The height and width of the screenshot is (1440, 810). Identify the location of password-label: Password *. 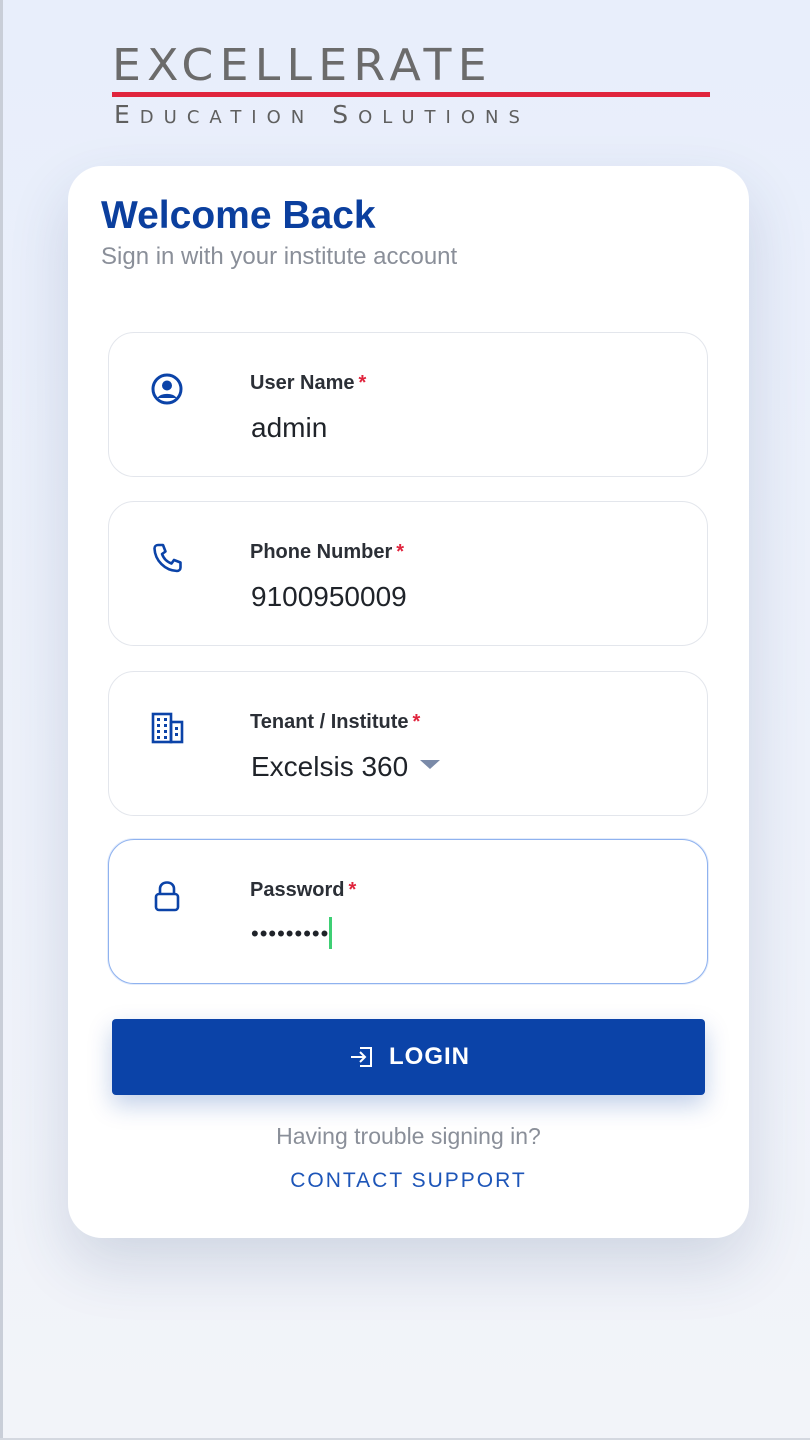
(303, 890).